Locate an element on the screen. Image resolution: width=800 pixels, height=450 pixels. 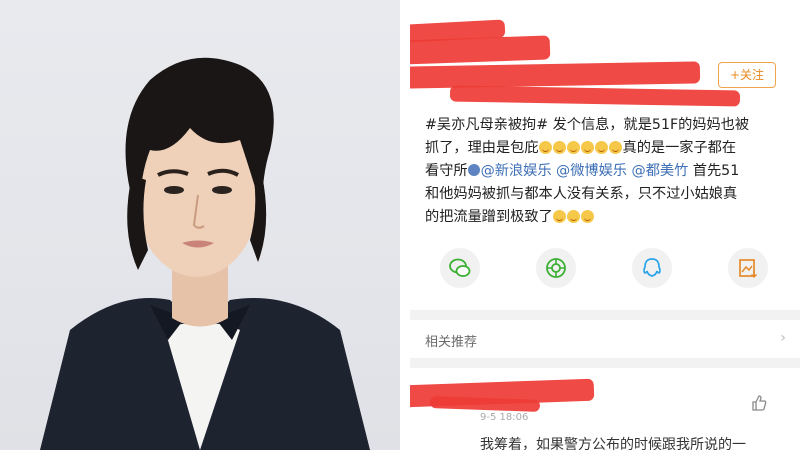
post-text-segment: 抓了，理由是包庇 is located at coordinates (482, 148).